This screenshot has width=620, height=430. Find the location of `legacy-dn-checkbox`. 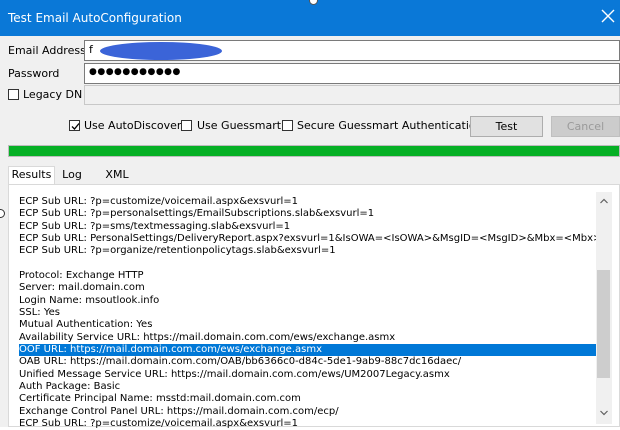

legacy-dn-checkbox is located at coordinates (13, 94).